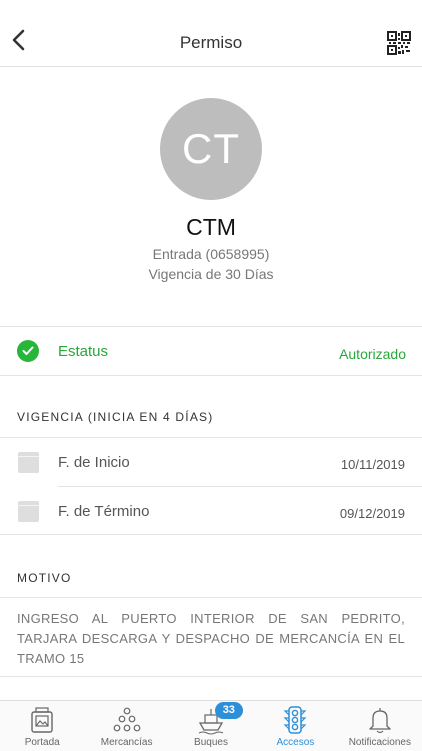  Describe the element at coordinates (211, 351) in the screenshot. I see `status-row: Estatus Autorizado` at that location.